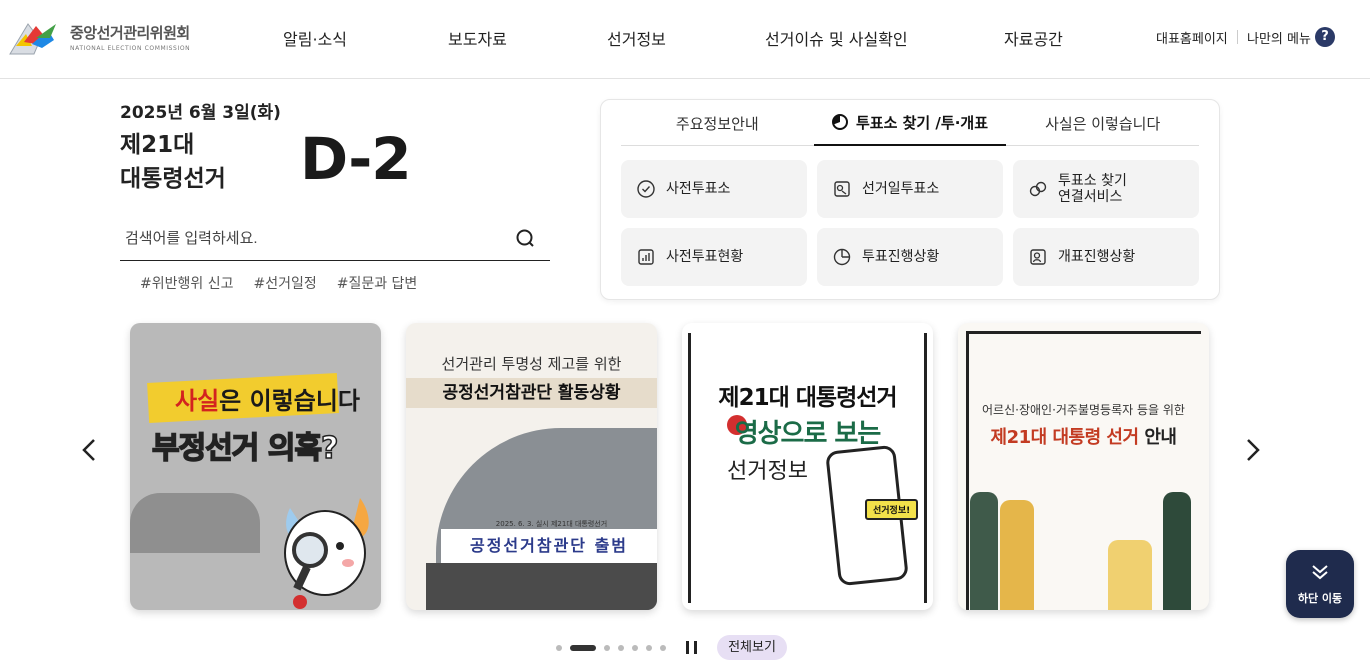 The width and height of the screenshot is (1370, 665). What do you see at coordinates (200, 113) in the screenshot?
I see `election-date: 2025년 6월 3일(화)` at bounding box center [200, 113].